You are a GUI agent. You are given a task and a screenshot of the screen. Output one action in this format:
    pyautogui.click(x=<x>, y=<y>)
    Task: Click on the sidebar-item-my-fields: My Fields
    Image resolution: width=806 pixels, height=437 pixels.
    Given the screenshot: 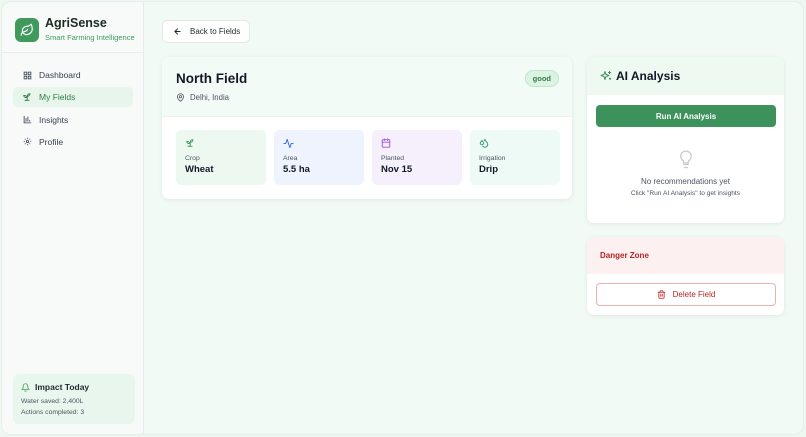 What is the action you would take?
    pyautogui.click(x=73, y=97)
    